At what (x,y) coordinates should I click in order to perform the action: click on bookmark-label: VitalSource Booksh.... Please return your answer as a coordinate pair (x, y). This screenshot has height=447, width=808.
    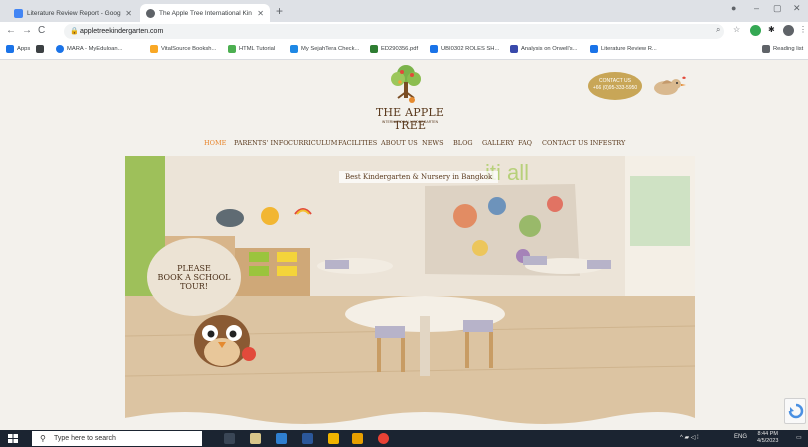
    Looking at the image, I should click on (189, 49).